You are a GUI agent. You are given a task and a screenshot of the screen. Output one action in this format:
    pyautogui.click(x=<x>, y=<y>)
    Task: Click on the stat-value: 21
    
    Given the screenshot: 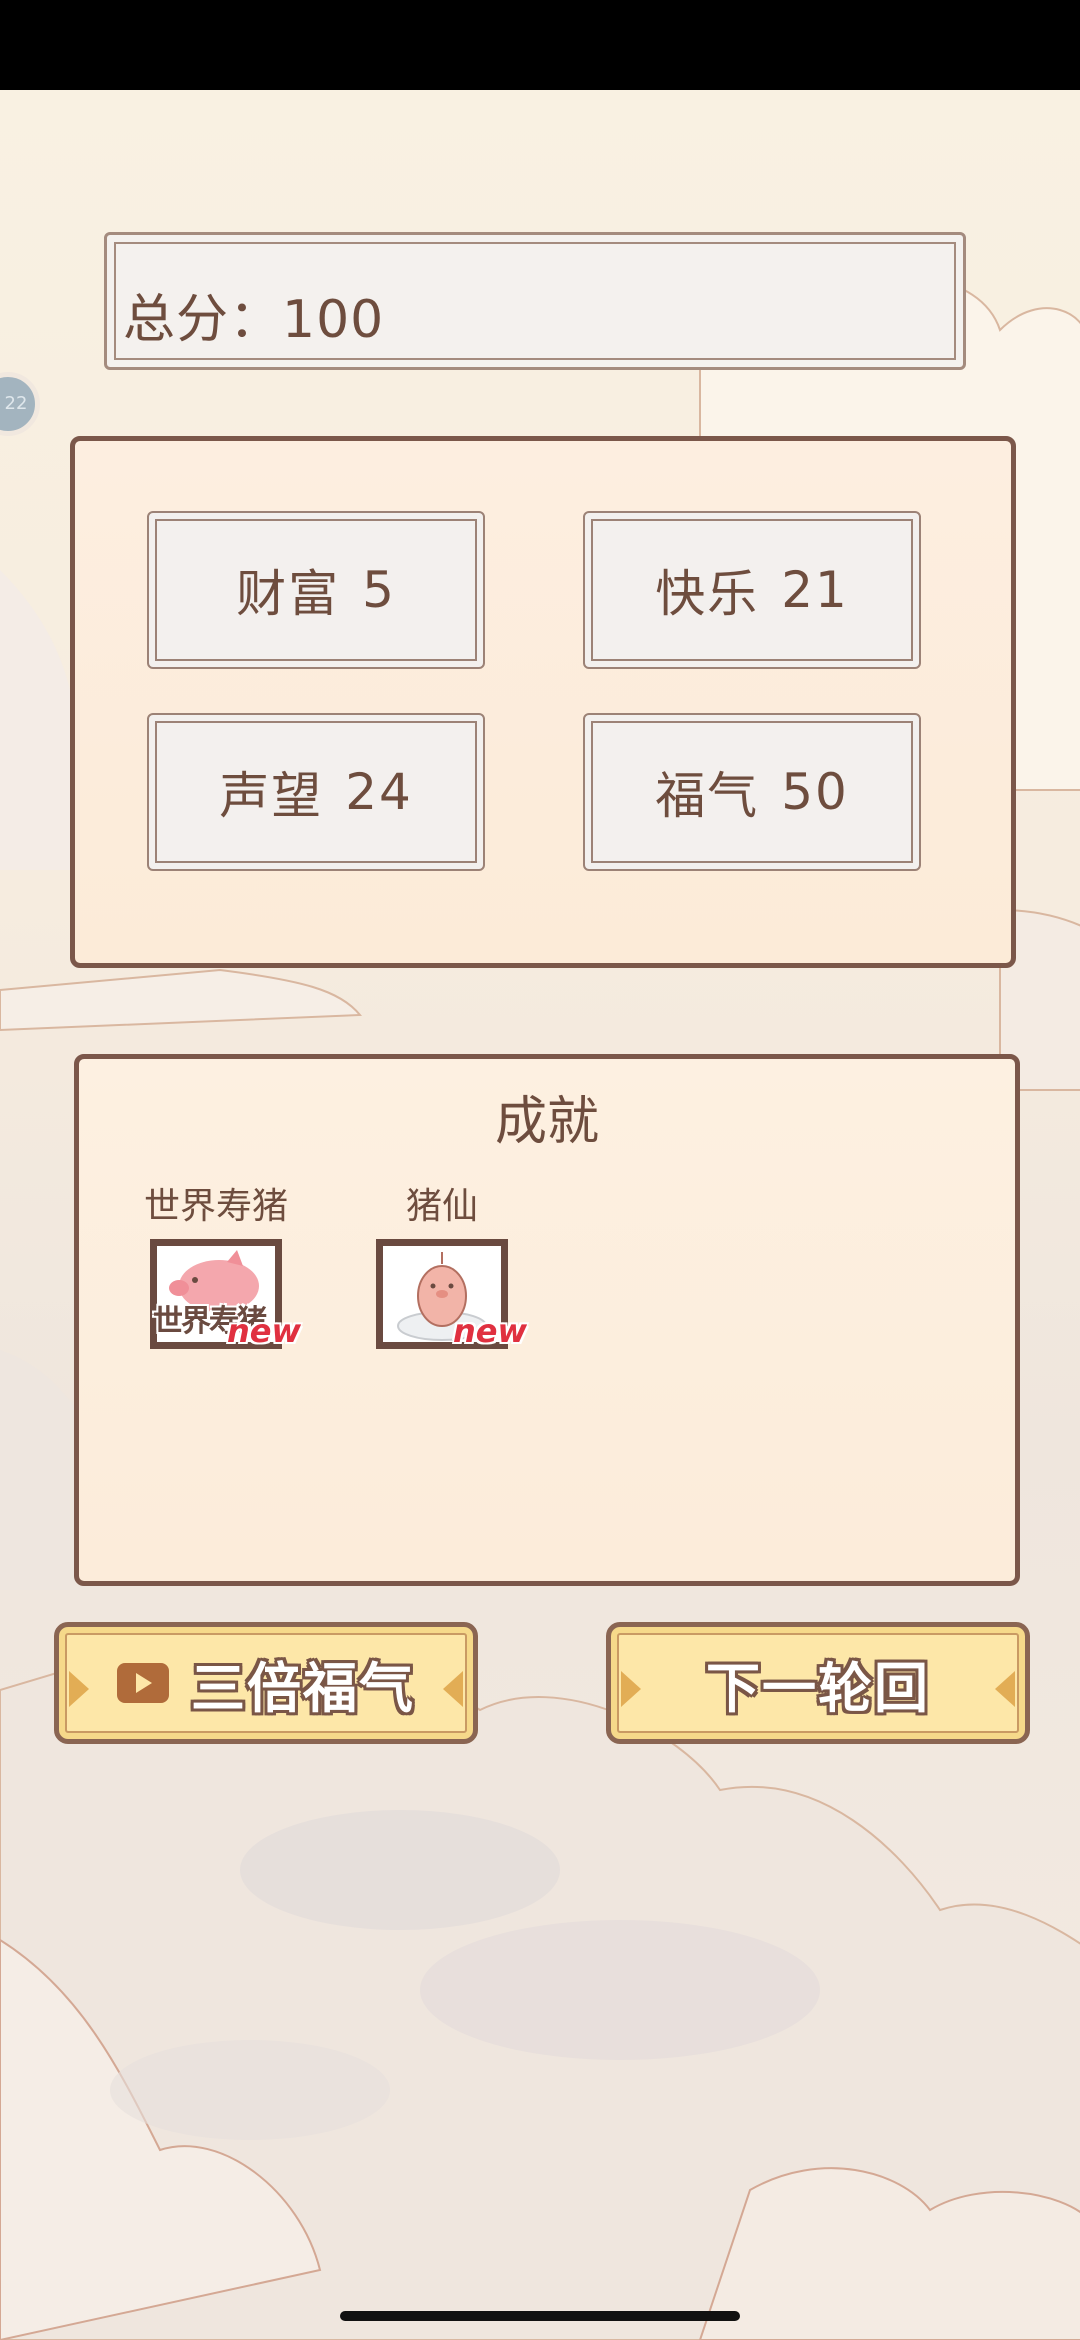 What is the action you would take?
    pyautogui.click(x=815, y=590)
    